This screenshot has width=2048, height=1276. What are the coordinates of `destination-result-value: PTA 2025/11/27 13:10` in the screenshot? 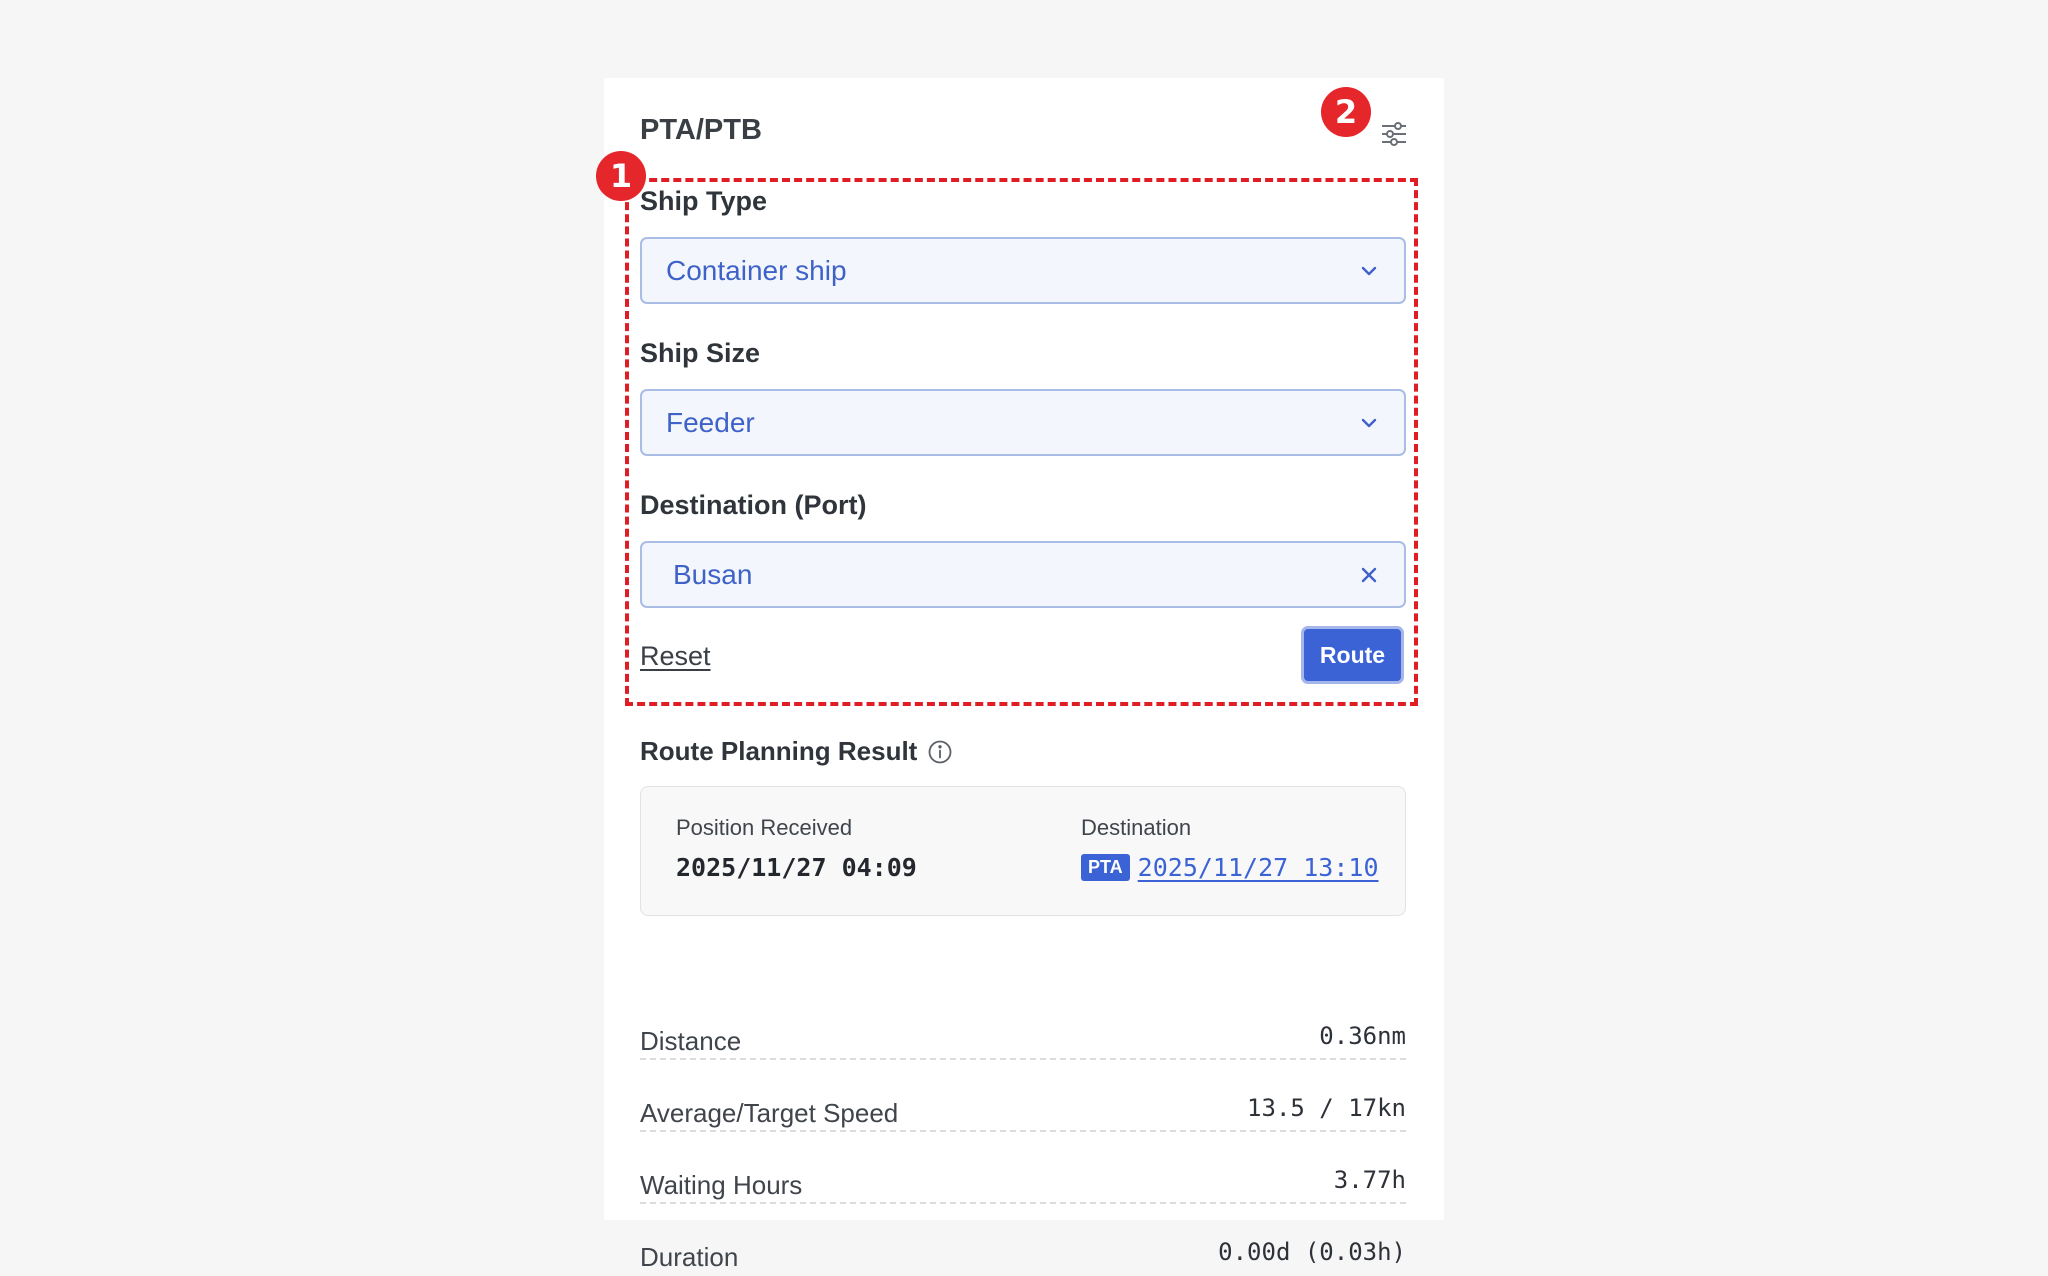 It's located at (1230, 867).